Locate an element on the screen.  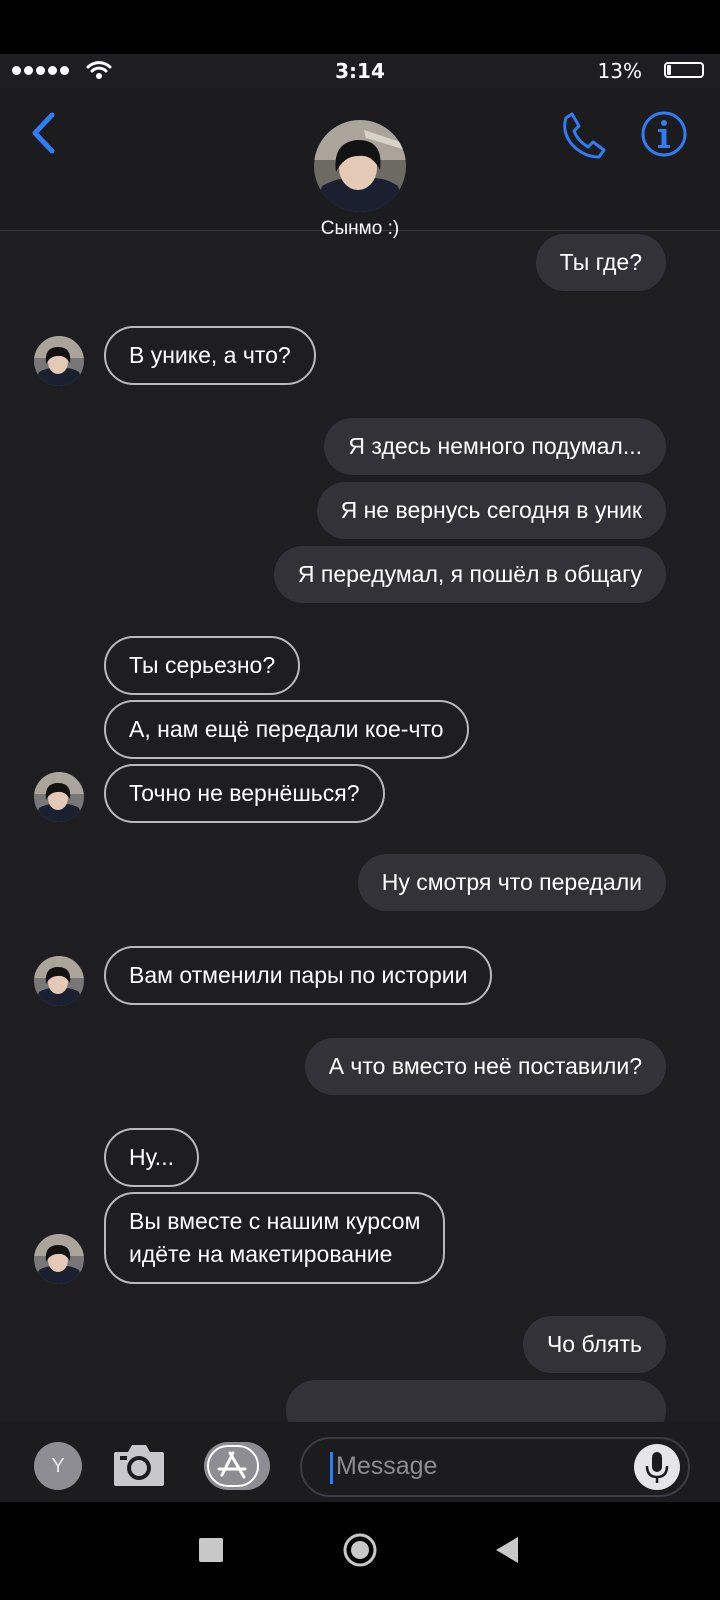
info-icon is located at coordinates (664, 134).